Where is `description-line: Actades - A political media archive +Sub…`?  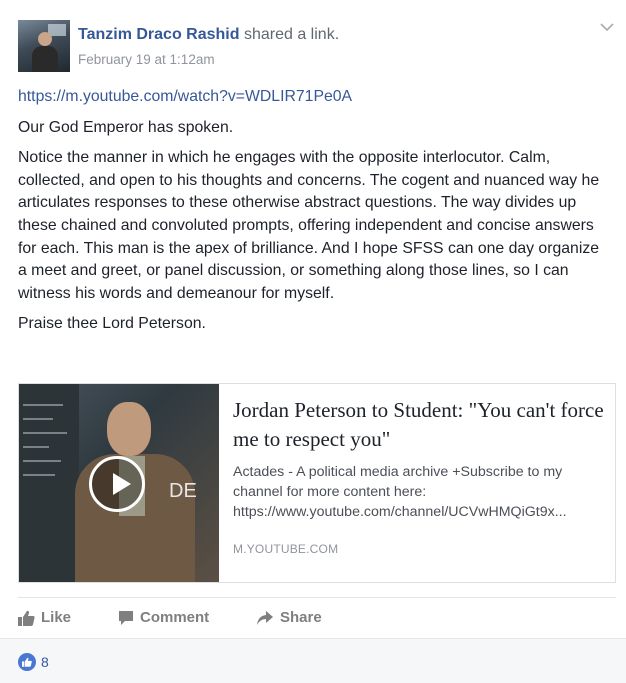 description-line: Actades - A political media archive +Sub… is located at coordinates (398, 472).